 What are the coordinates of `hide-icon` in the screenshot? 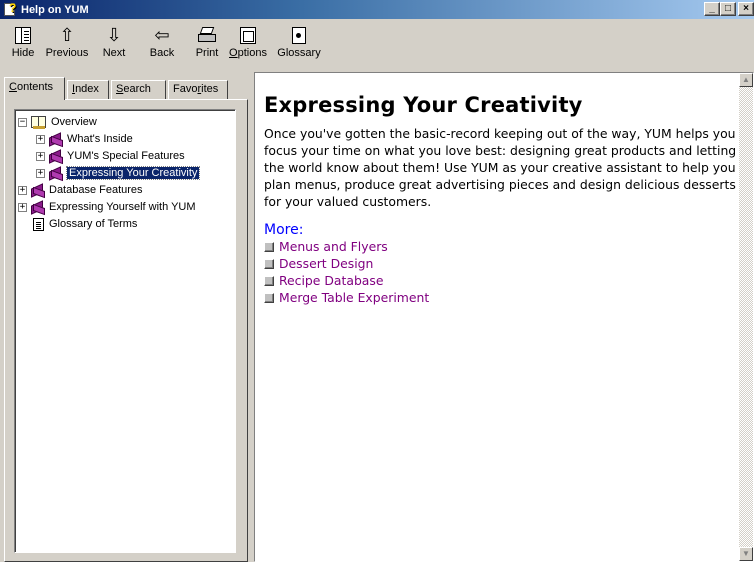 It's located at (23, 35).